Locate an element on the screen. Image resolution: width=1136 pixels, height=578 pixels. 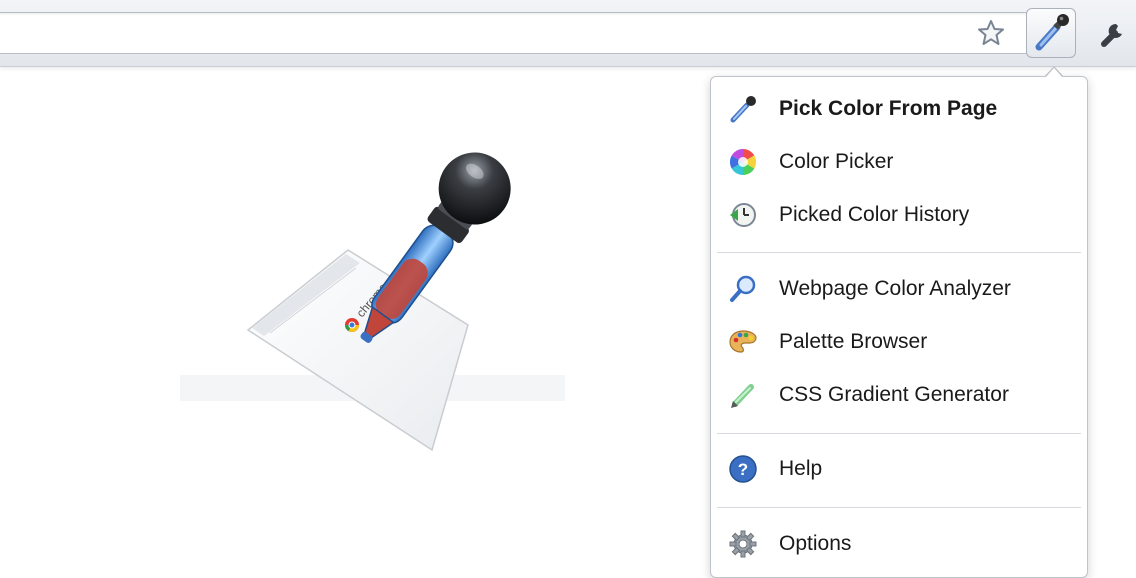
menu-item-label: Options is located at coordinates (815, 543).